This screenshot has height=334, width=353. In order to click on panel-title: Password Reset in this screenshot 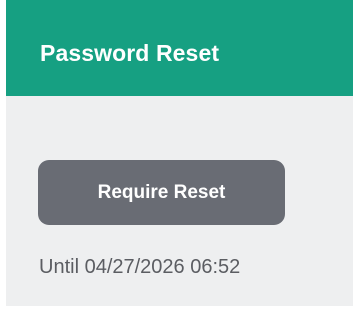, I will do `click(130, 53)`.